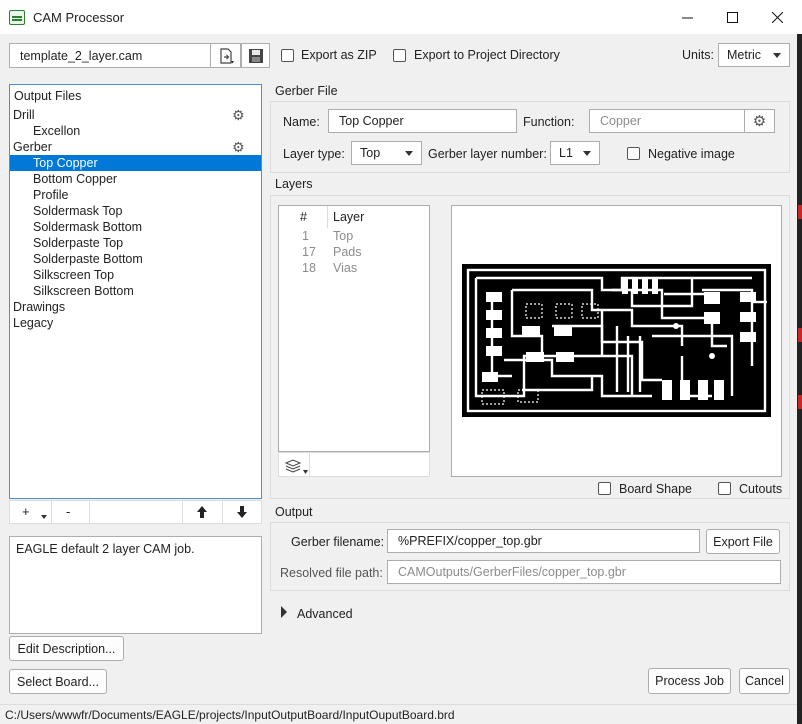 This screenshot has height=724, width=802. Describe the element at coordinates (584, 572) in the screenshot. I see `resolved-path-input: CAMOutputs/GerberFiles/copper_top.gbr` at that location.